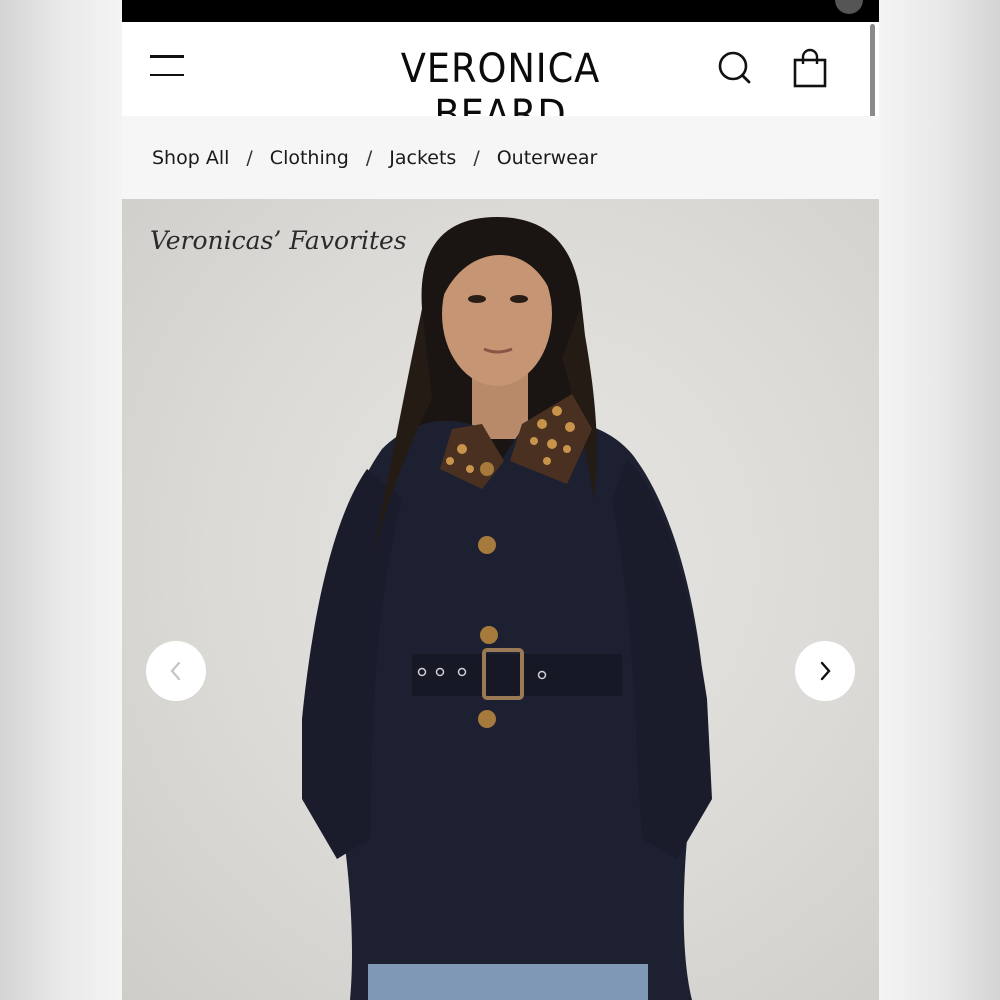 The image size is (1000, 1000). I want to click on status-bar, so click(500, 11).